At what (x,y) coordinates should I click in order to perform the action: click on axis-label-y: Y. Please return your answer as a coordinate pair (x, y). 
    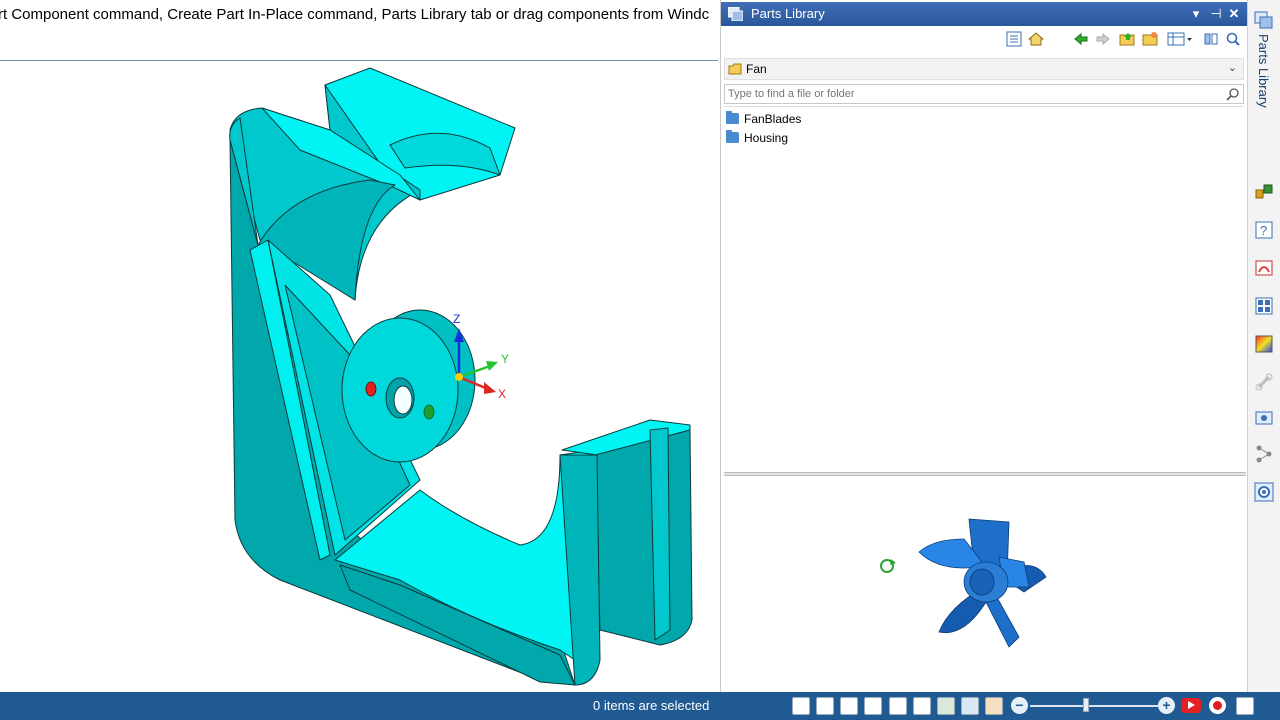
    Looking at the image, I should click on (505, 359).